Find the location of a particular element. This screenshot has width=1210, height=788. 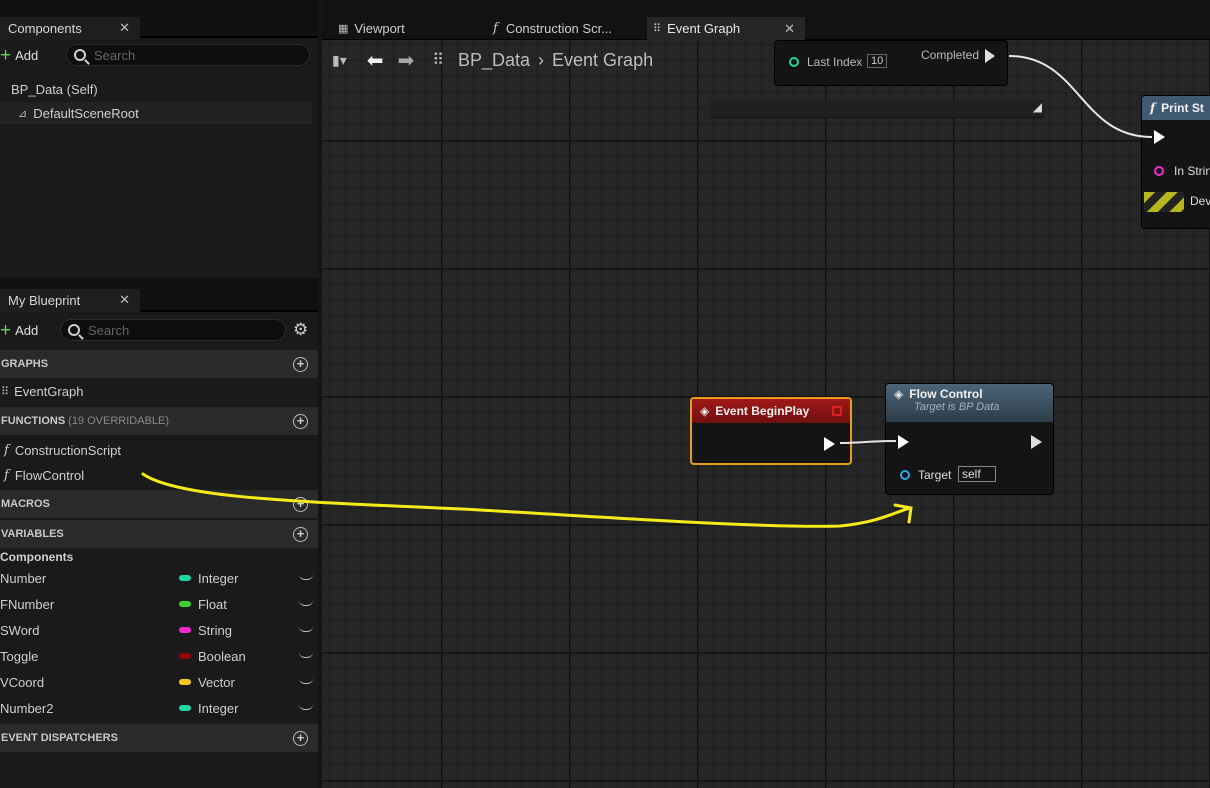

function-item-flowcontrol: f FlowControl is located at coordinates (159, 475).